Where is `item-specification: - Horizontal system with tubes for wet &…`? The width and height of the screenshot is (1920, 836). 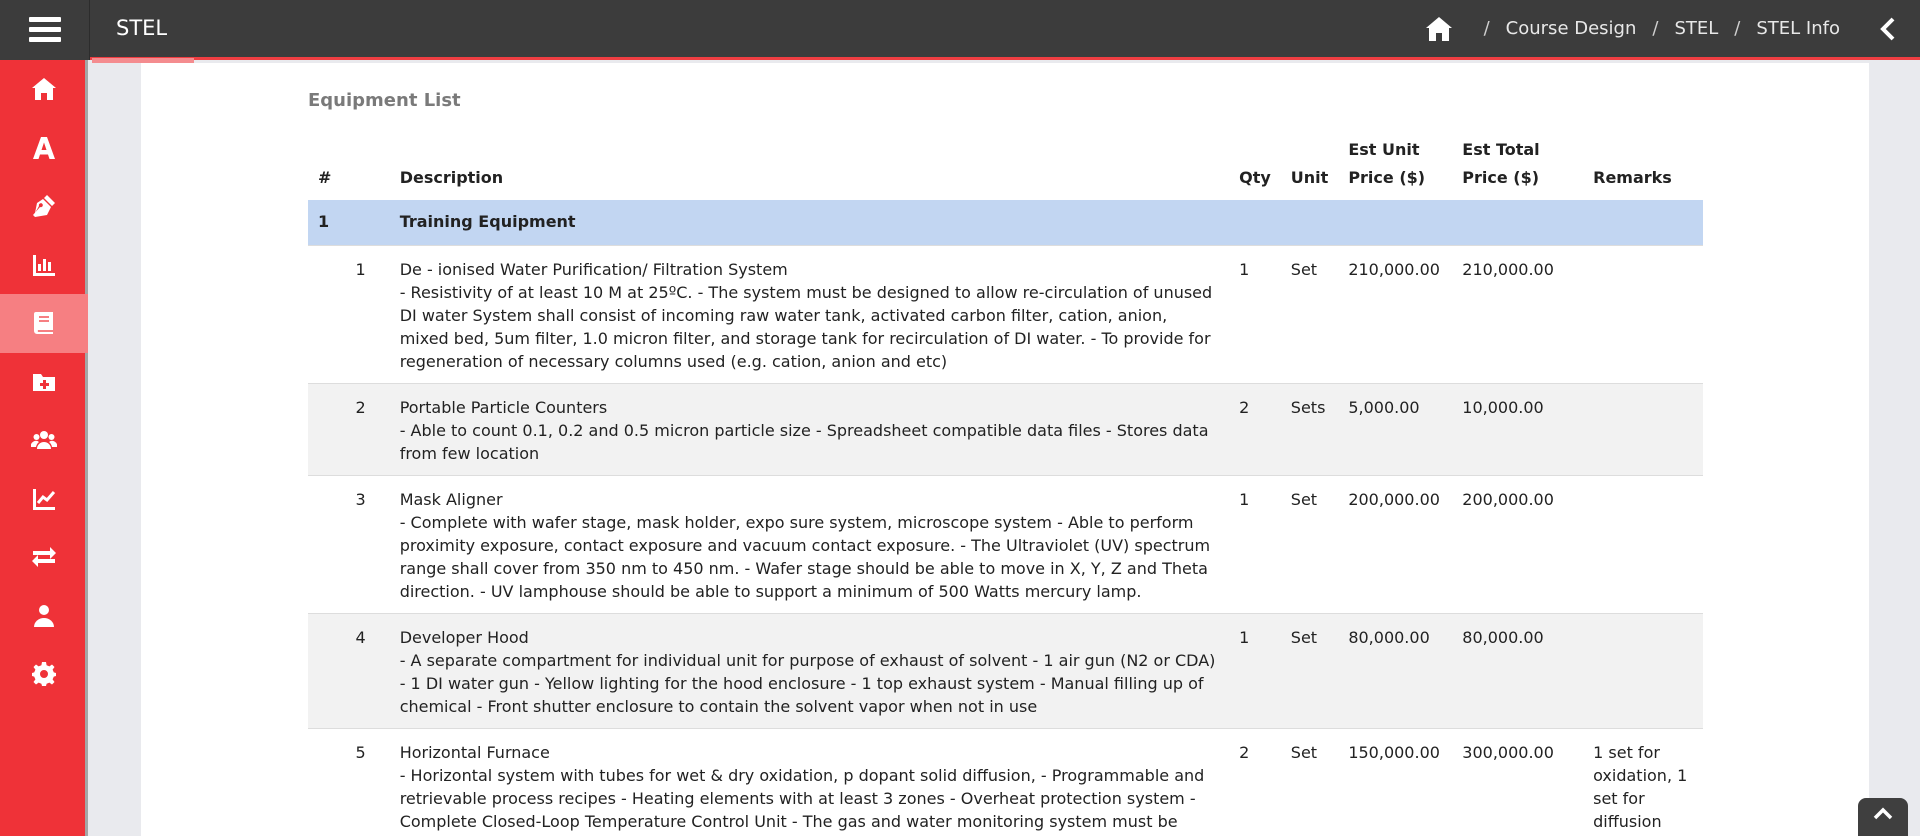
item-specification: - Horizontal system with tubes for wet &… is located at coordinates (802, 798).